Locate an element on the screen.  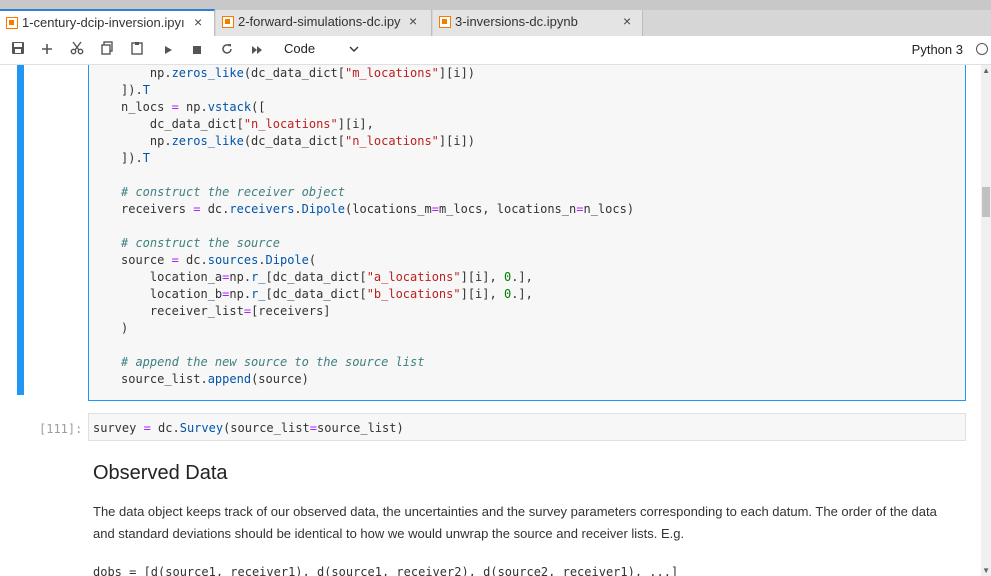
scroll-down-icon: ▼ is located at coordinates (986, 570).